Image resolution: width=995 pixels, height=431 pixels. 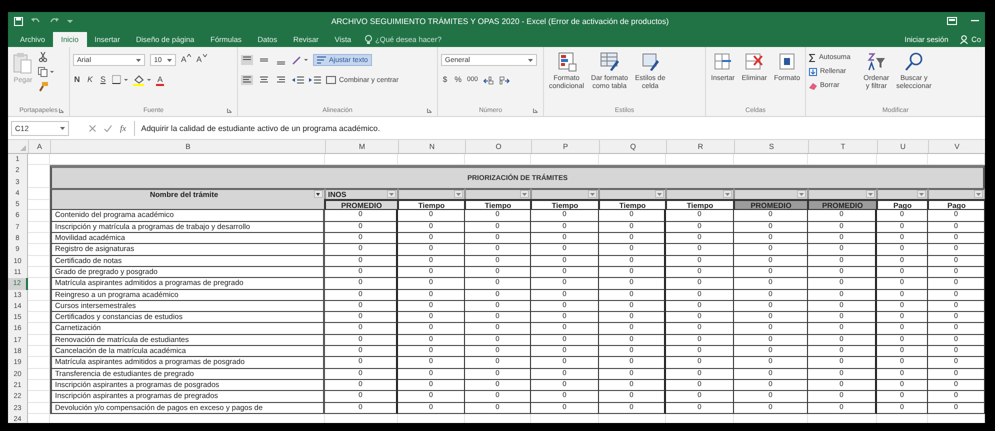 I want to click on decrease-decimal-icon, so click(x=504, y=80).